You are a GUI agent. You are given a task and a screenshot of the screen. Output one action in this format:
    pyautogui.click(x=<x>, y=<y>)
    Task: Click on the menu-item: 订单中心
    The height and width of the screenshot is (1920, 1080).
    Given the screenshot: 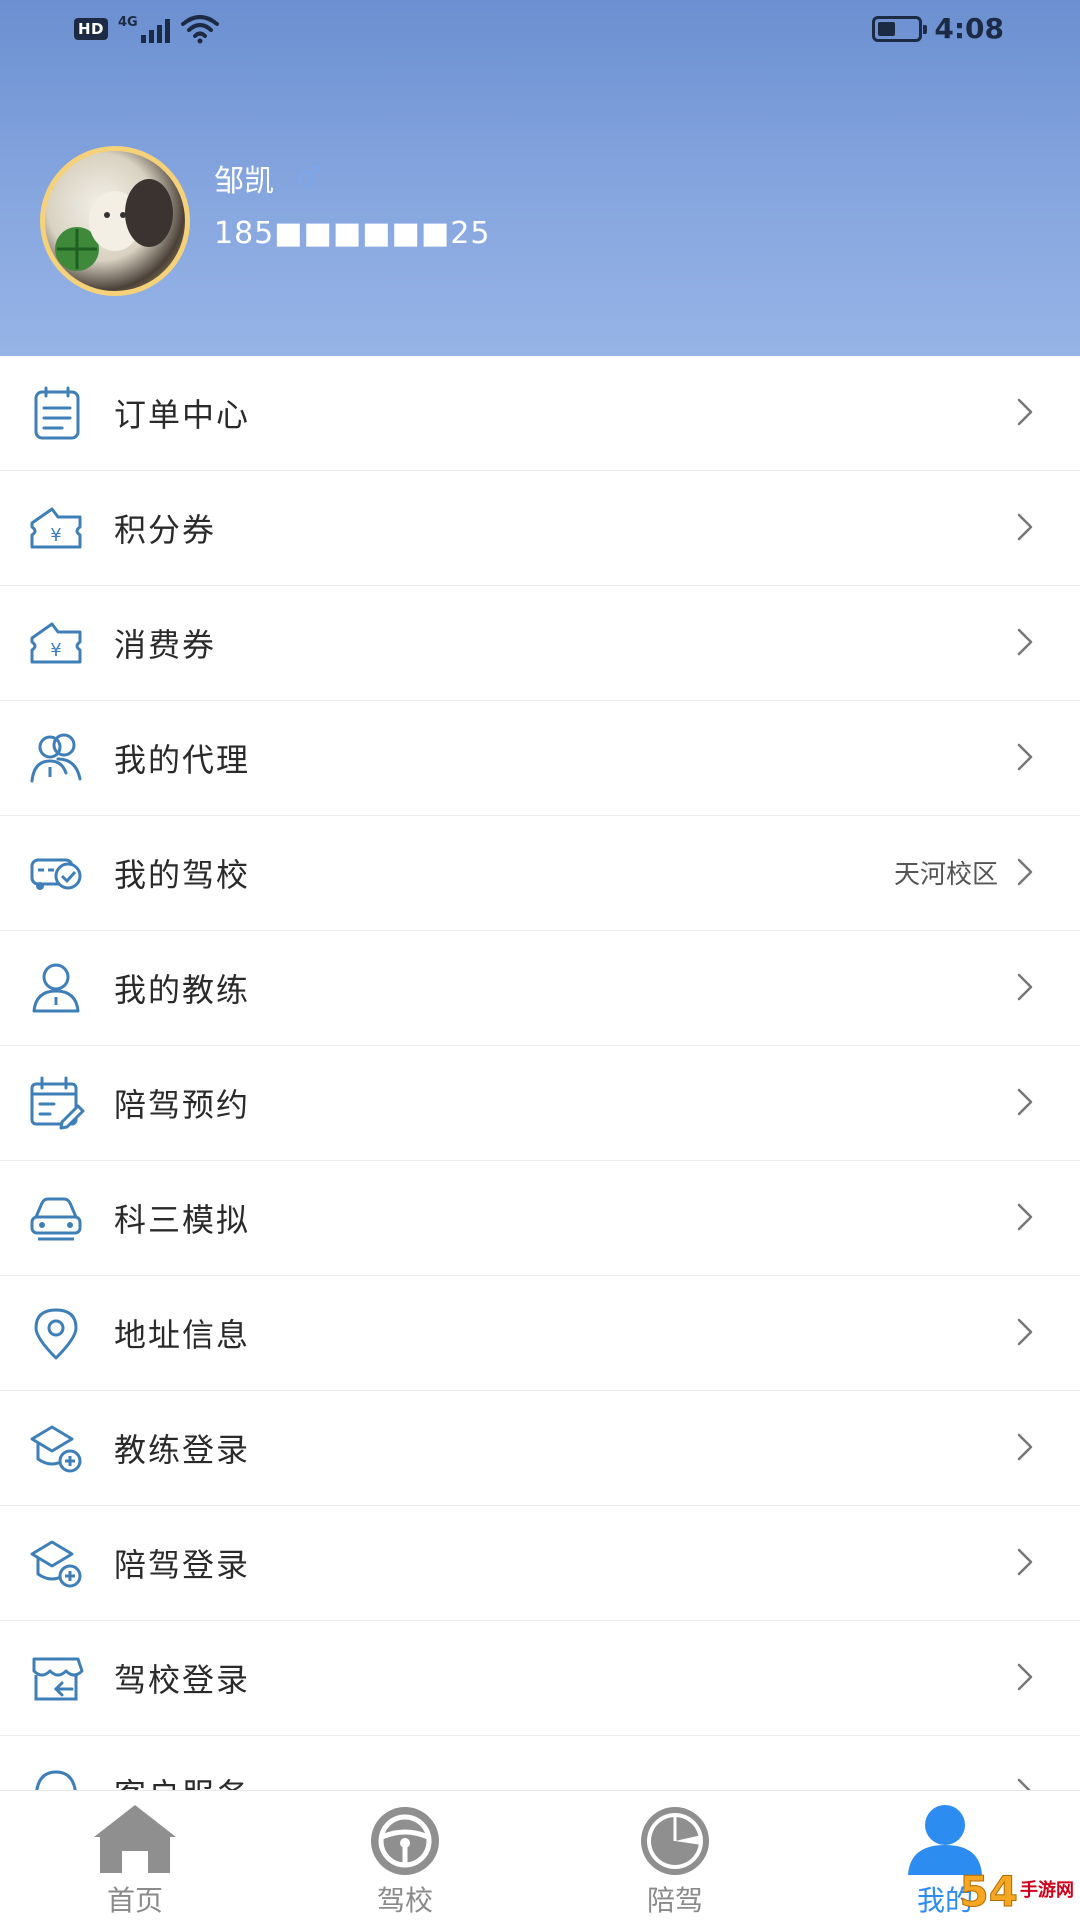 What is the action you would take?
    pyautogui.click(x=540, y=413)
    